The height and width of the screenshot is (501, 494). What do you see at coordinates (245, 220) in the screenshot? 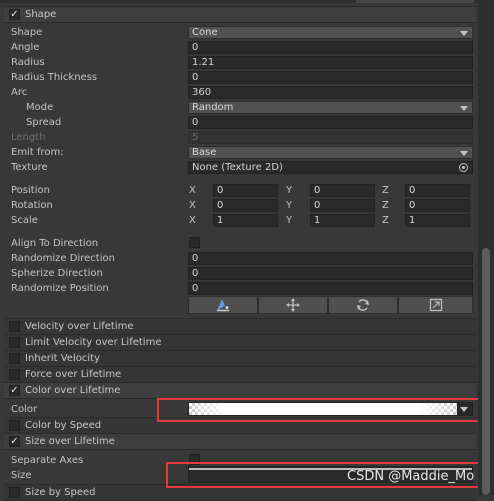
I see `scale-x-field: 1` at bounding box center [245, 220].